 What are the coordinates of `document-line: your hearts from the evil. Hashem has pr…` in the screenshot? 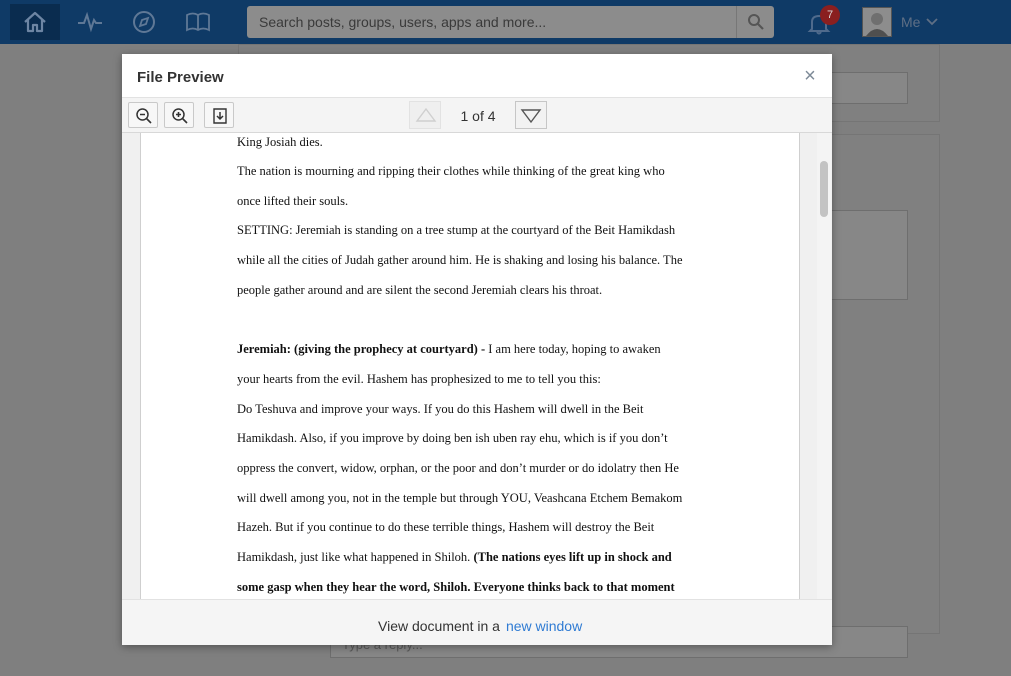 It's located at (419, 379).